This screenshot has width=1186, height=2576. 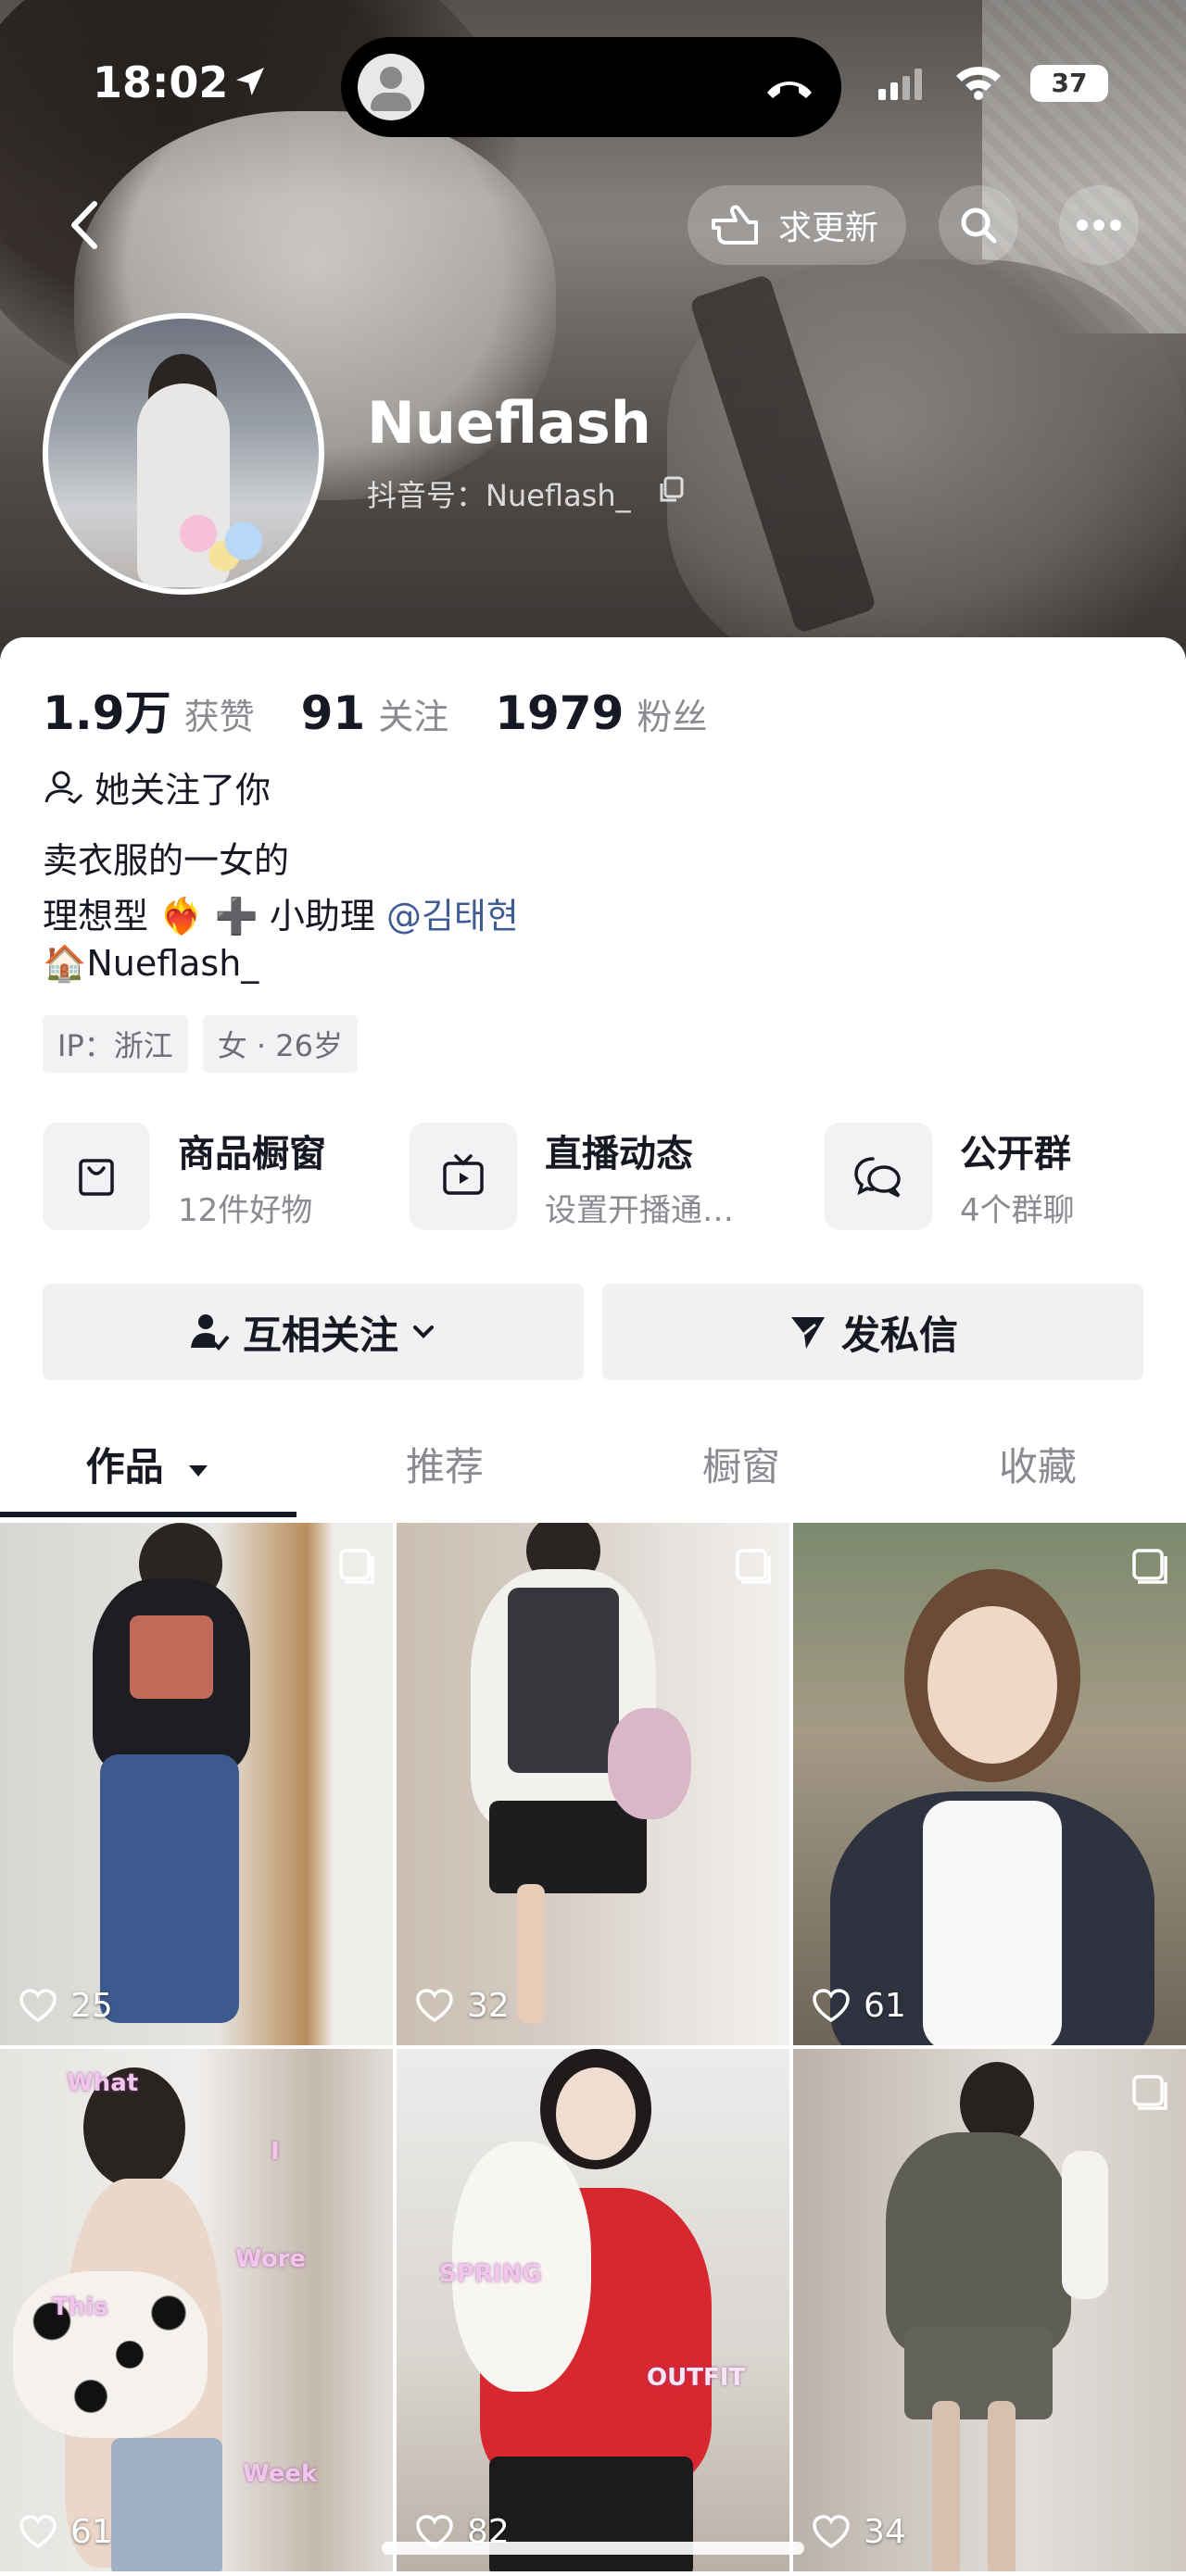 I want to click on live-updates-title: 直播动态, so click(x=619, y=1153).